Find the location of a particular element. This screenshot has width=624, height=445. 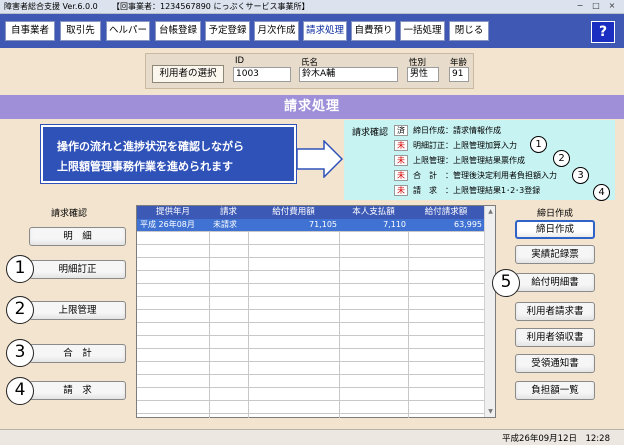

billing-button: 請 求 is located at coordinates (77, 390).